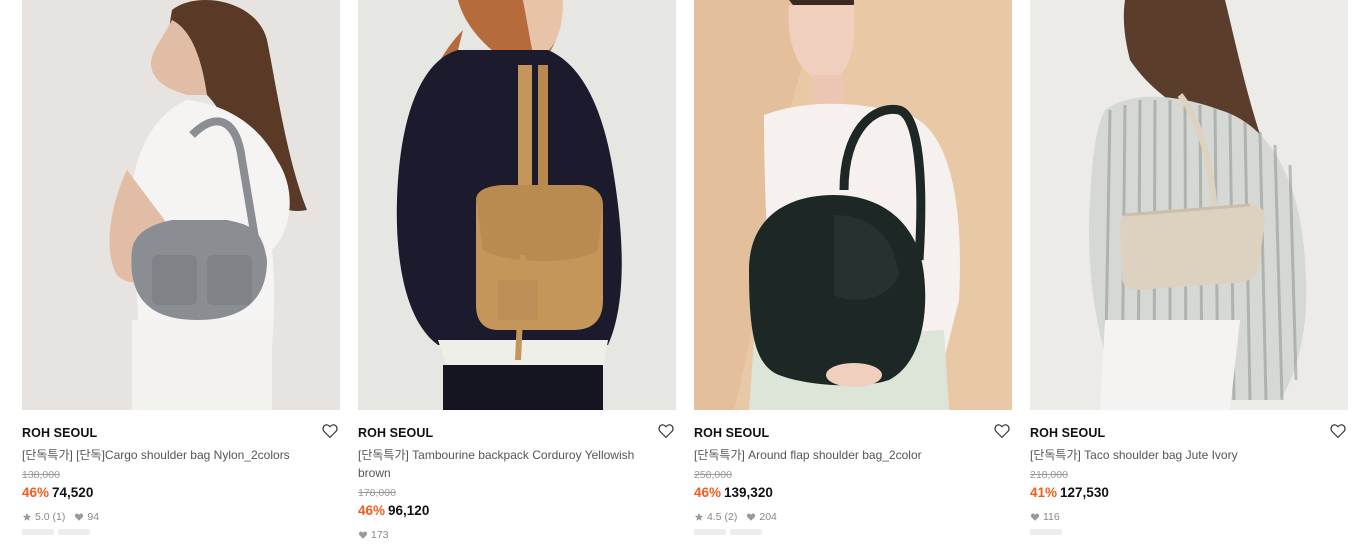  Describe the element at coordinates (714, 517) in the screenshot. I see `rating-value: 4.5` at that location.